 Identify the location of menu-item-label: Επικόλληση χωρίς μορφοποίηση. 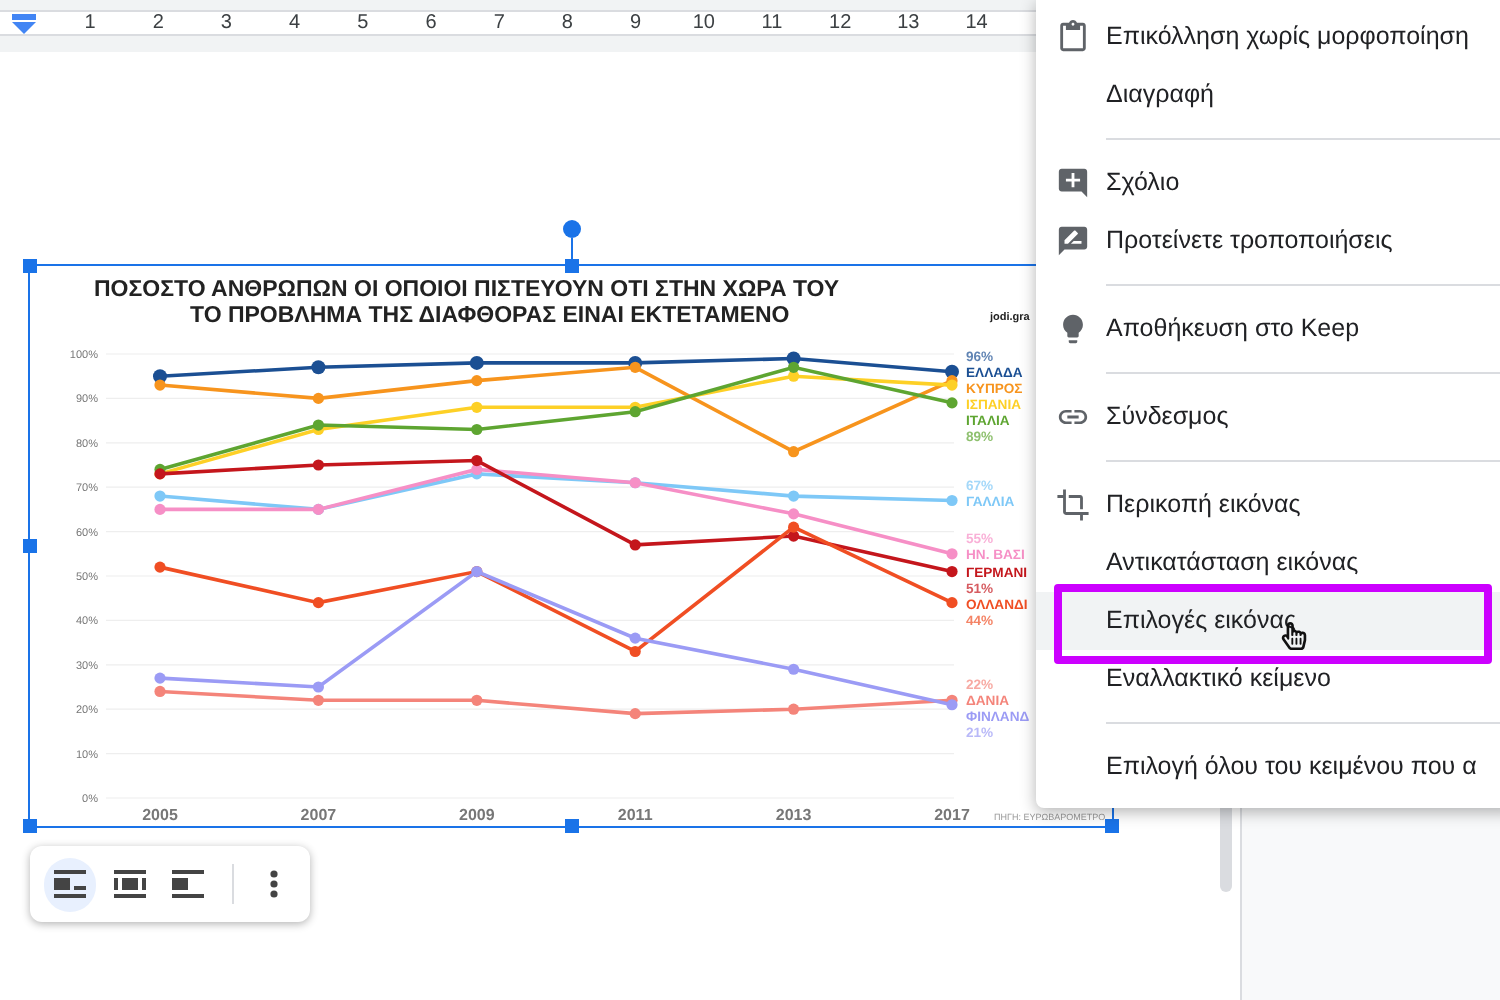
(1287, 37).